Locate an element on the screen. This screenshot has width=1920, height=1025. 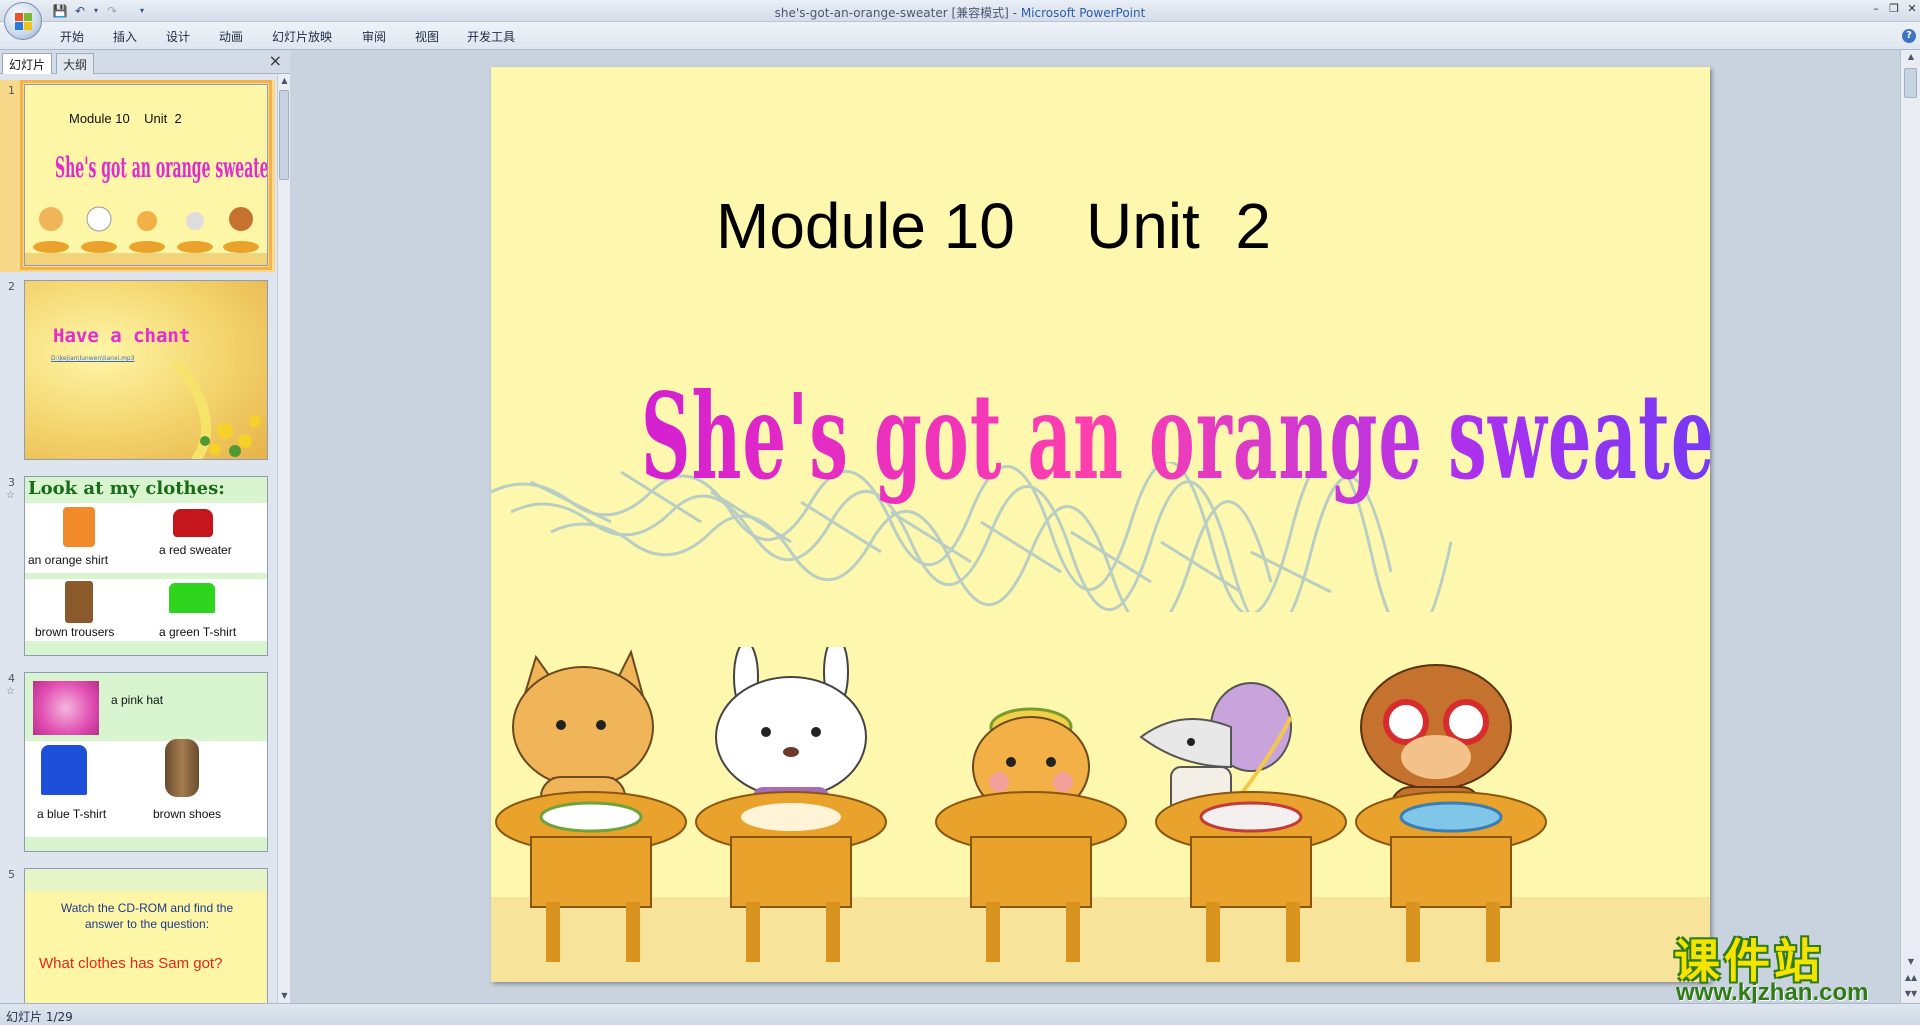
tab-outline: 大纲 is located at coordinates (75, 63).